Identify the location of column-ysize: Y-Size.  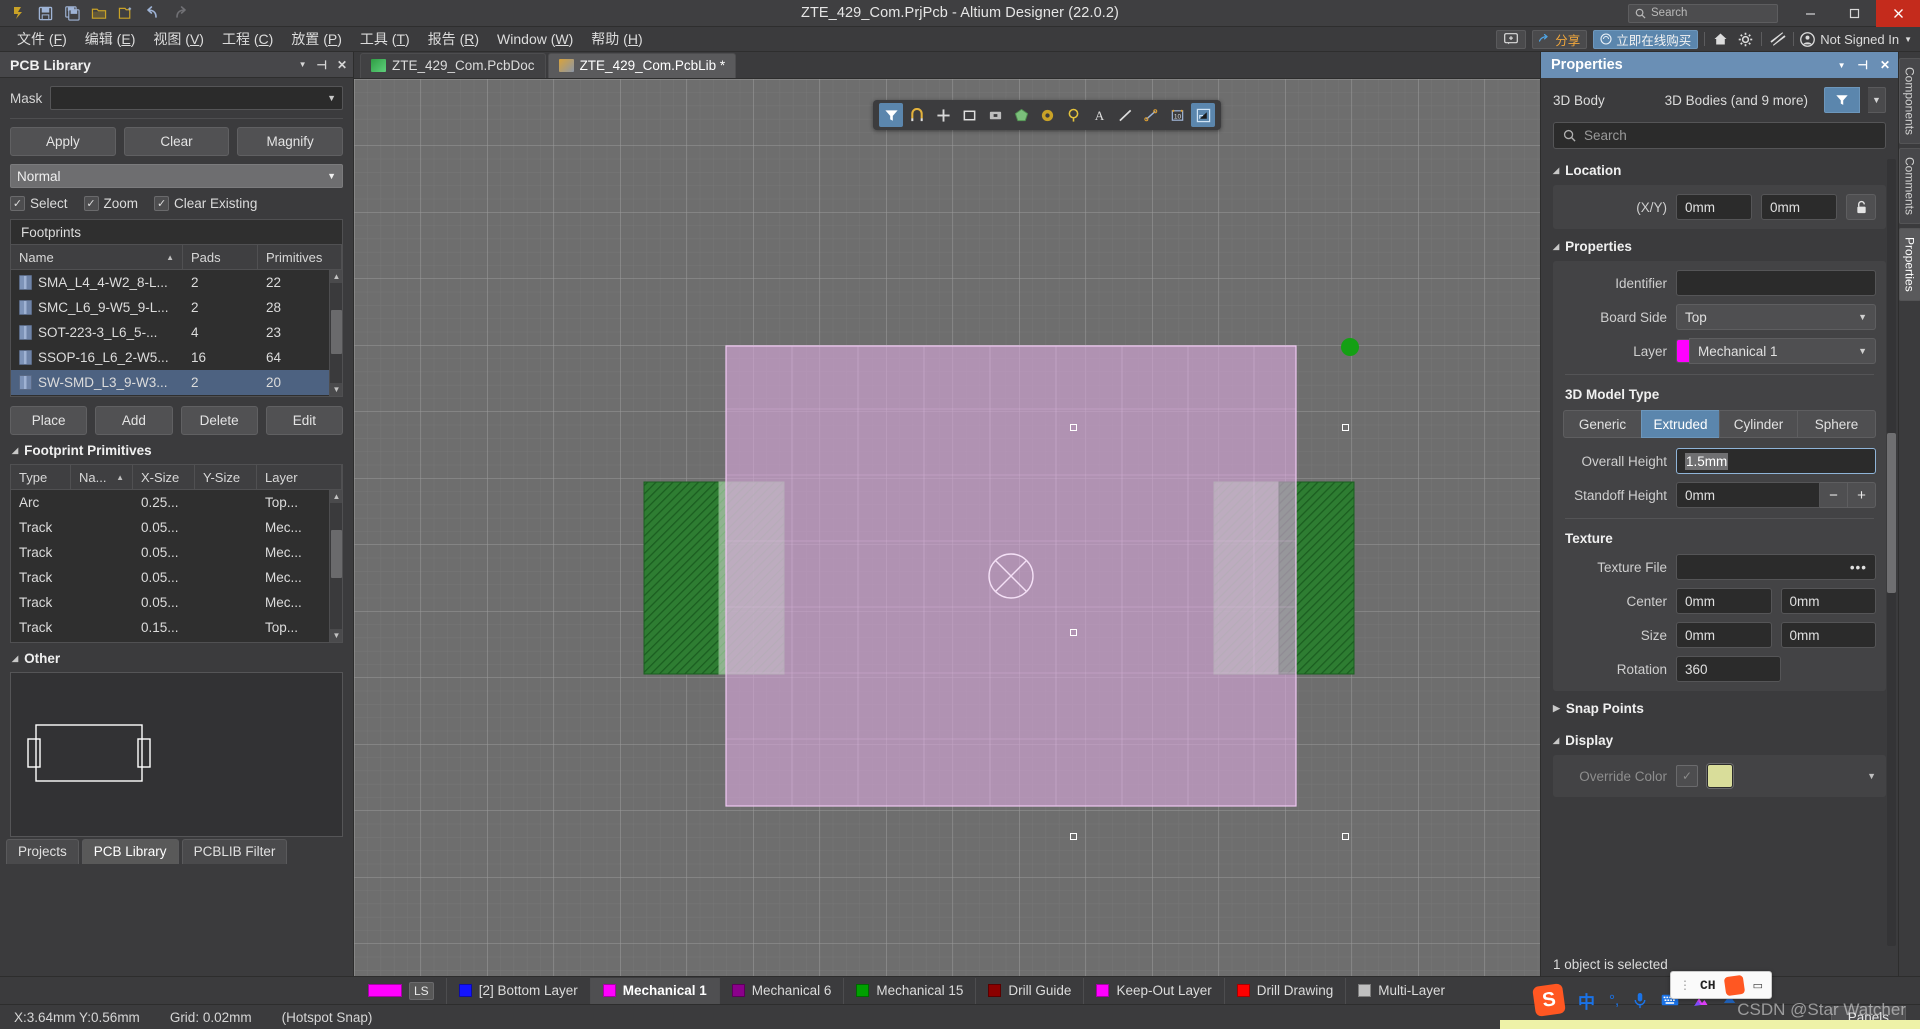
(226, 477).